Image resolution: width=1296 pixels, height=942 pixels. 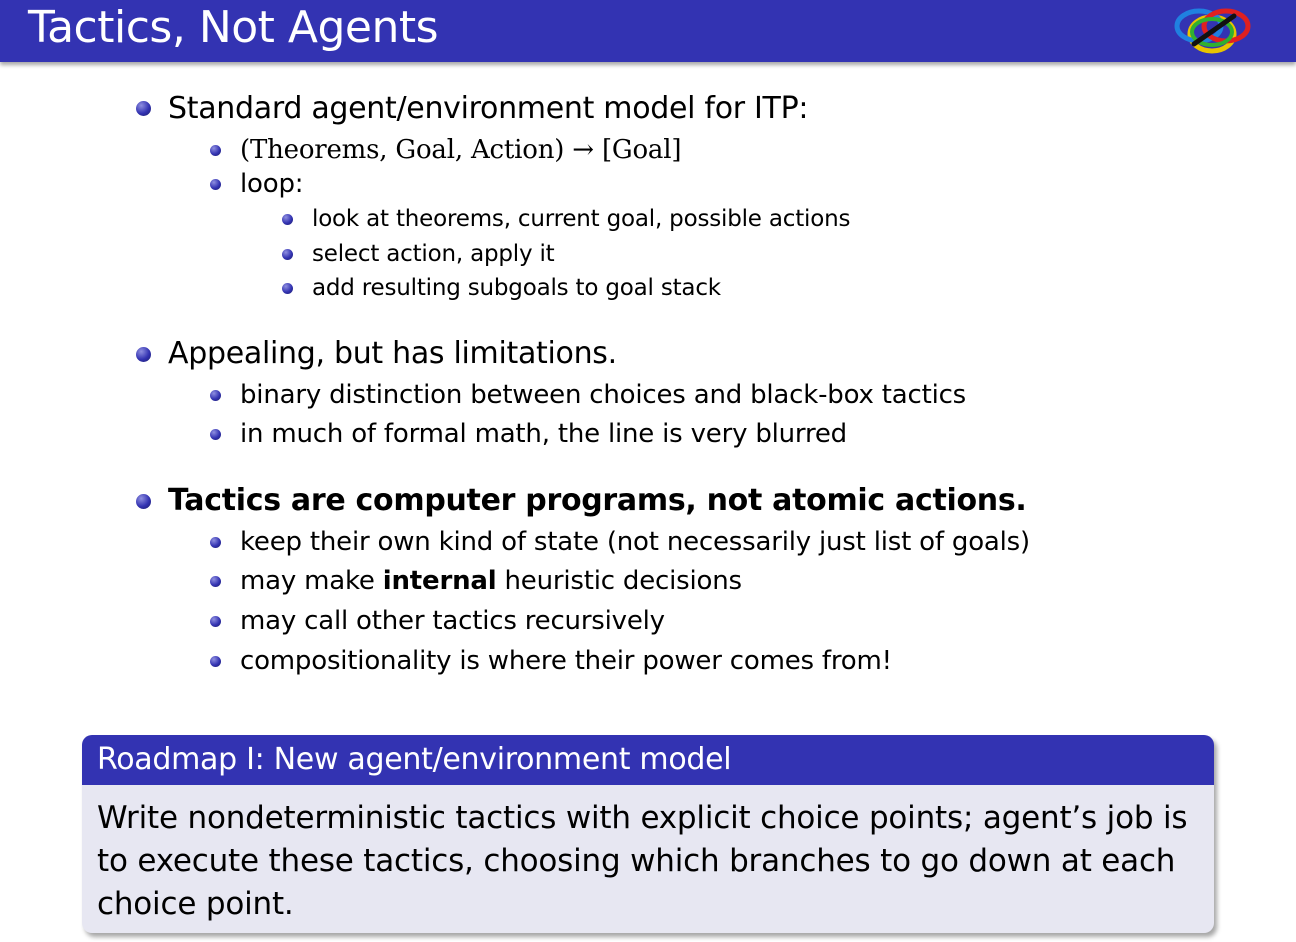 I want to click on slide-header: Tactics, Not Agents, so click(x=648, y=31).